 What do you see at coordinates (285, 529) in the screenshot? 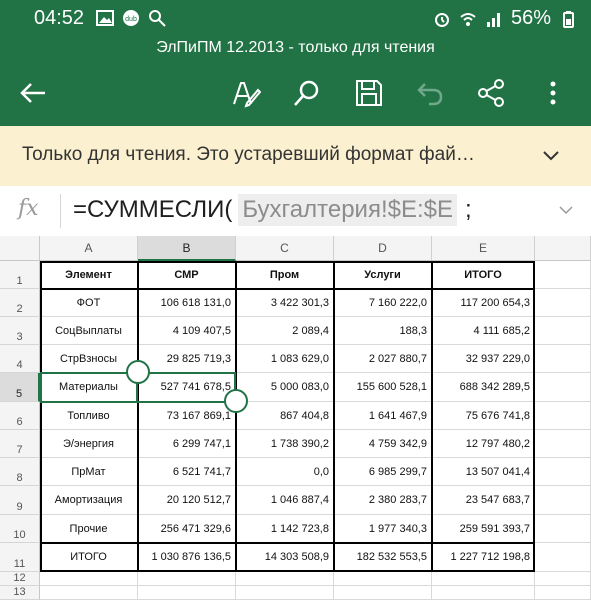
I see `table-cell: 1 142 723,8` at bounding box center [285, 529].